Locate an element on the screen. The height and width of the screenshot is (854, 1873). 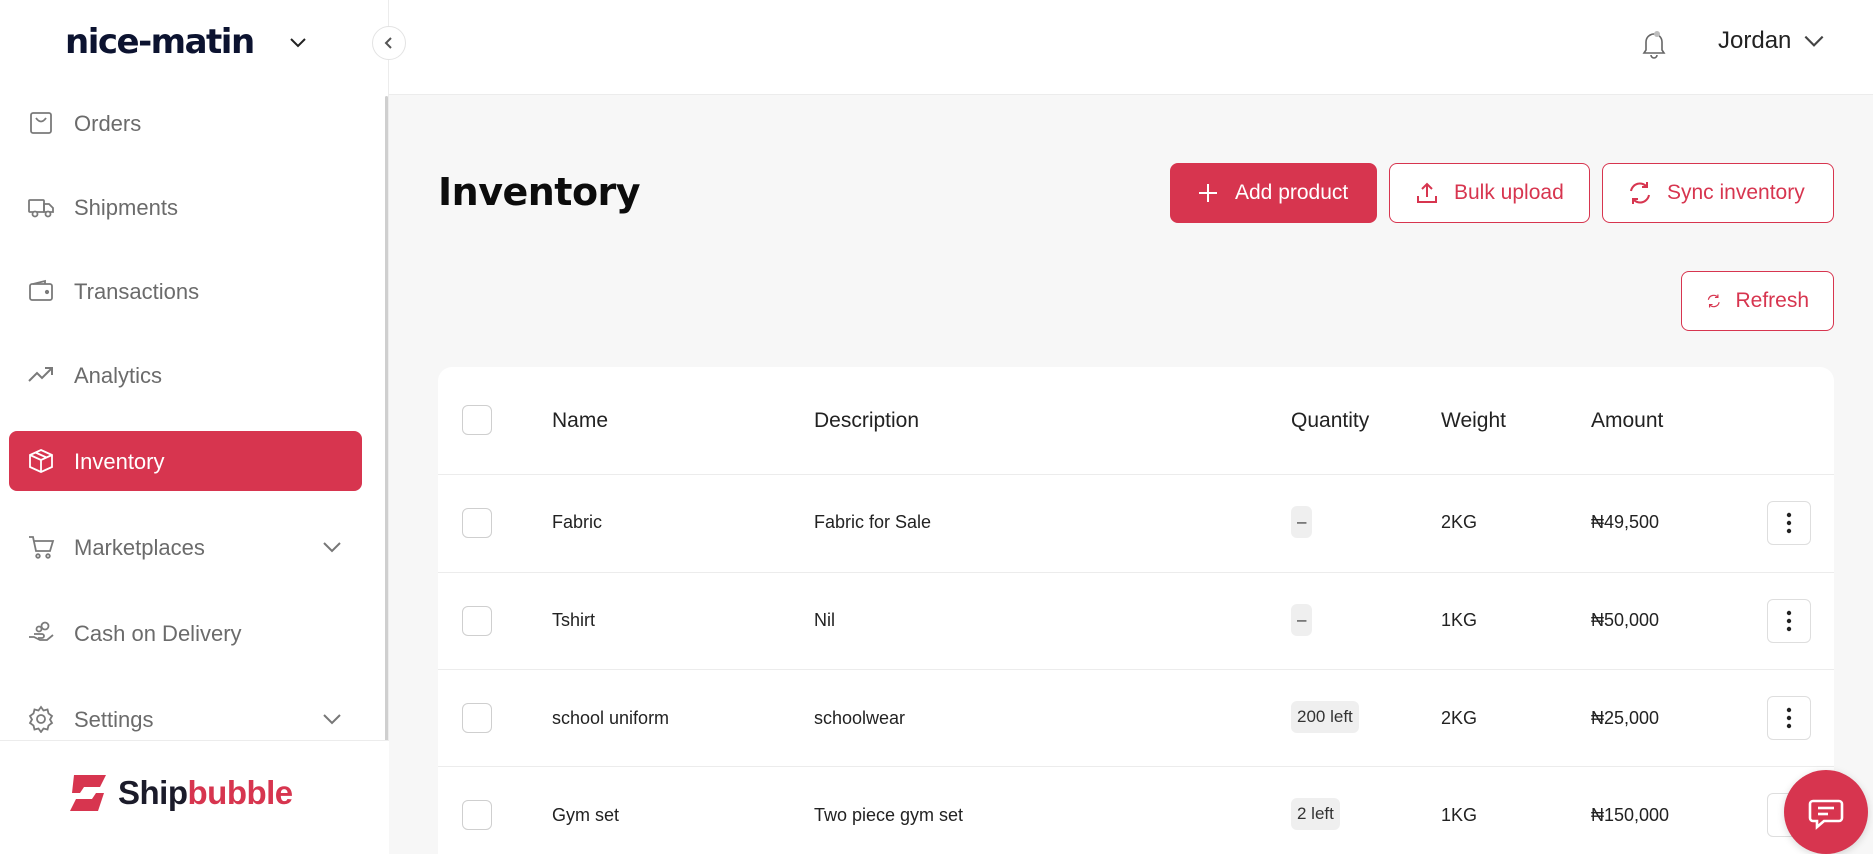
row-description: schoolwear is located at coordinates (860, 718).